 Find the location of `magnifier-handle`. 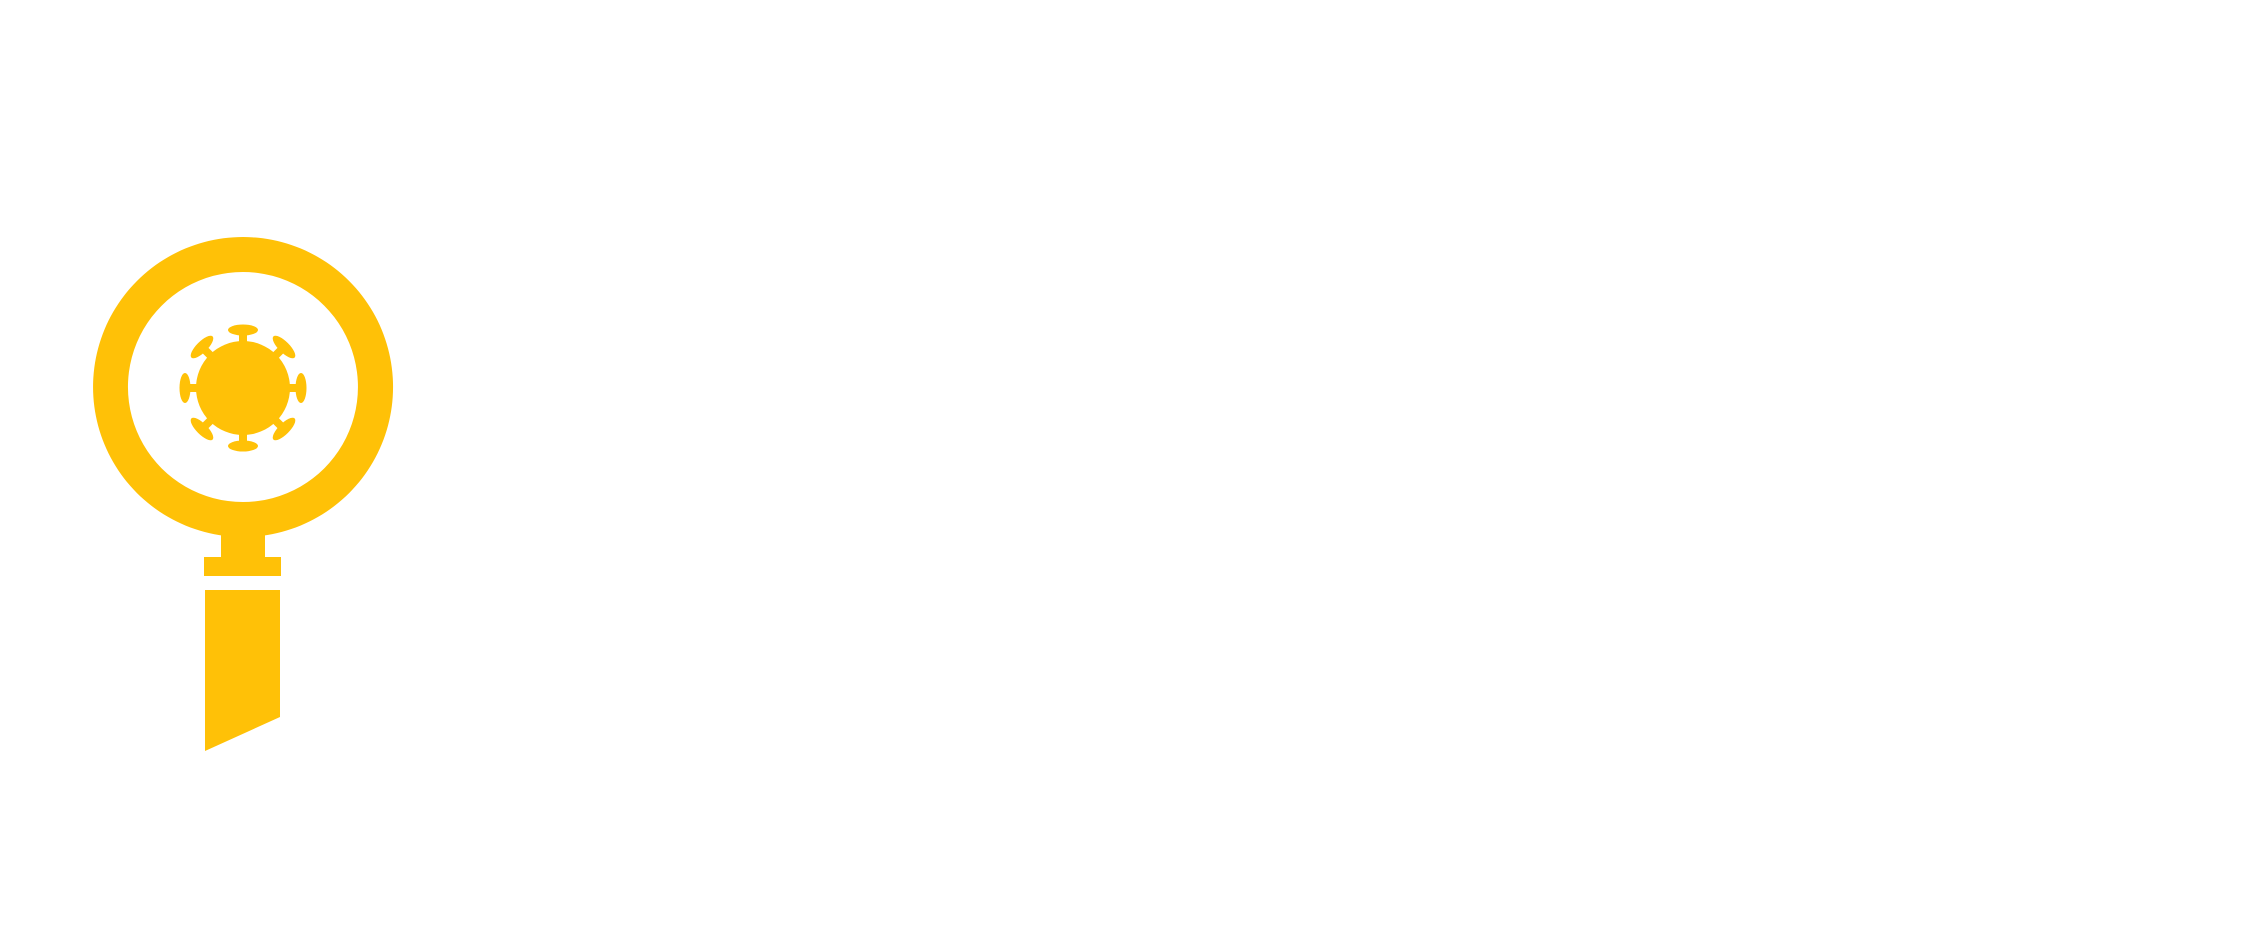

magnifier-handle is located at coordinates (242, 670).